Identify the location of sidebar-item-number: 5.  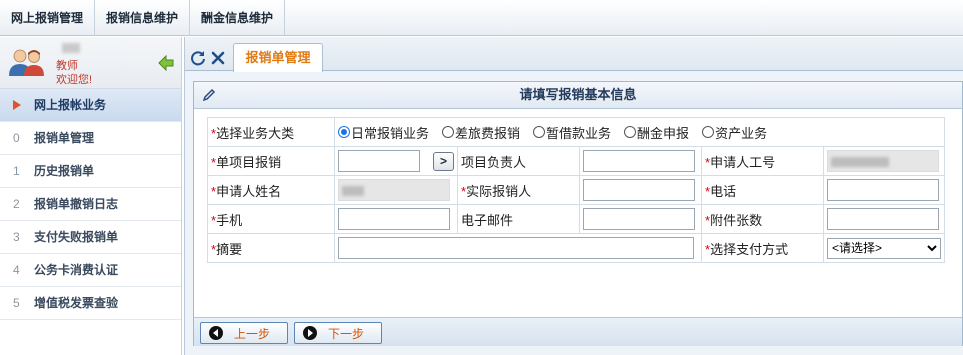
(16, 303).